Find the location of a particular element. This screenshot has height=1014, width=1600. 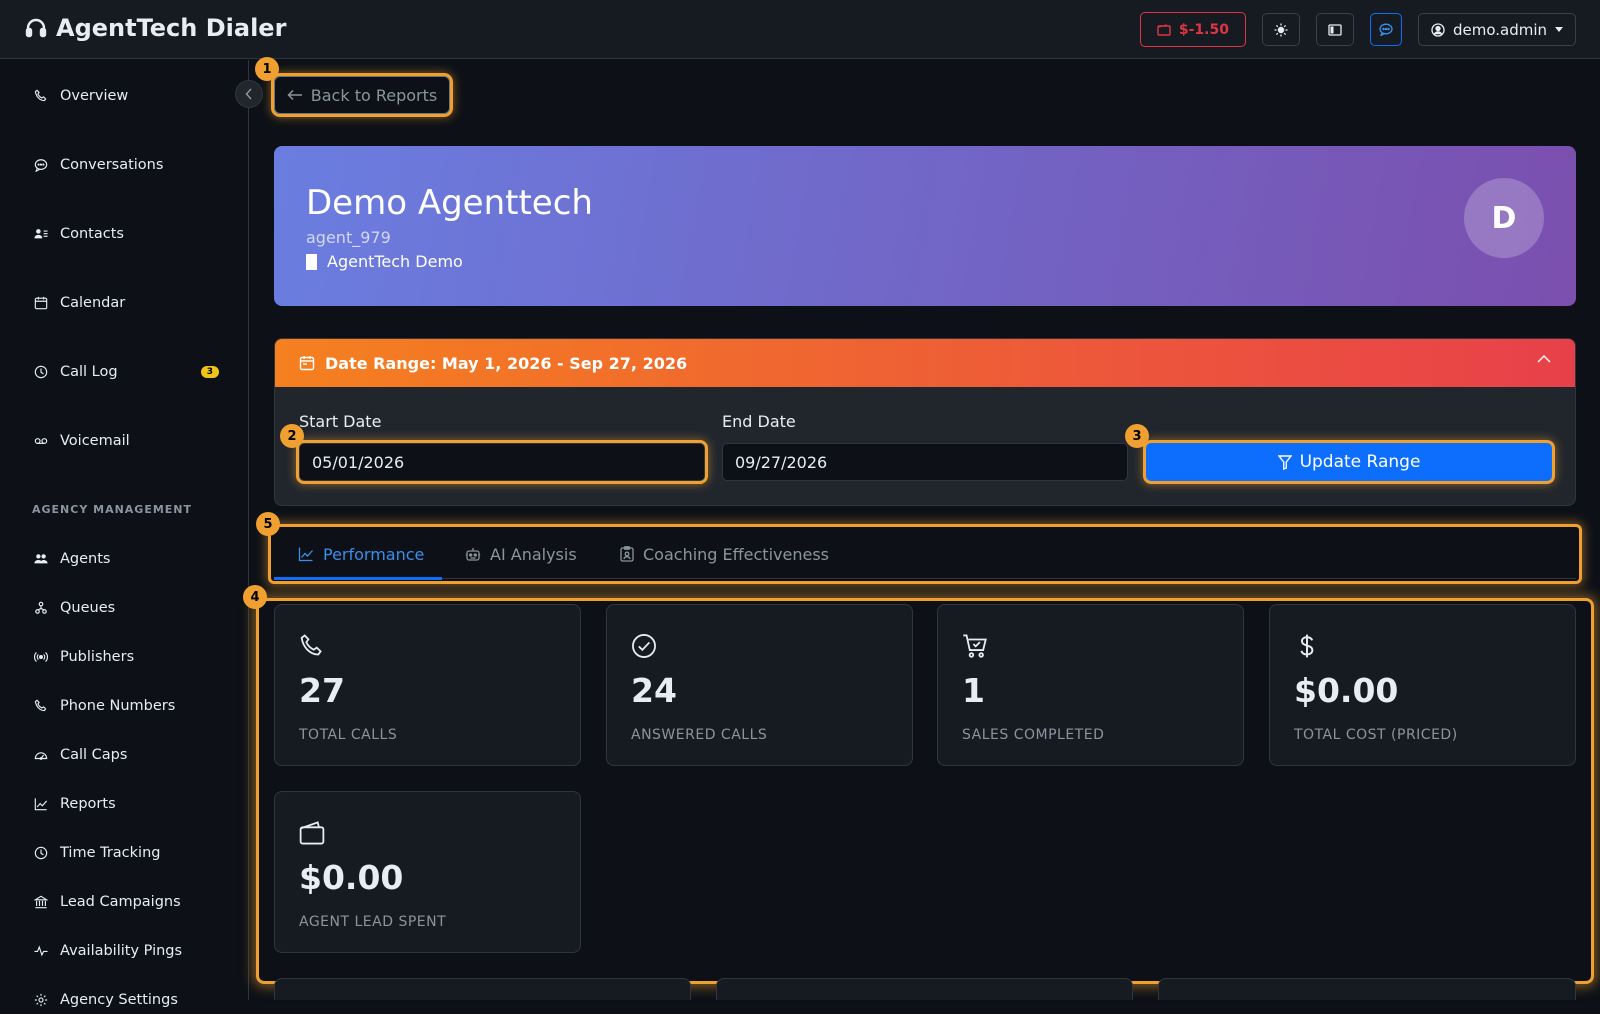

end-date-input: 09/27/2026 is located at coordinates (925, 462).